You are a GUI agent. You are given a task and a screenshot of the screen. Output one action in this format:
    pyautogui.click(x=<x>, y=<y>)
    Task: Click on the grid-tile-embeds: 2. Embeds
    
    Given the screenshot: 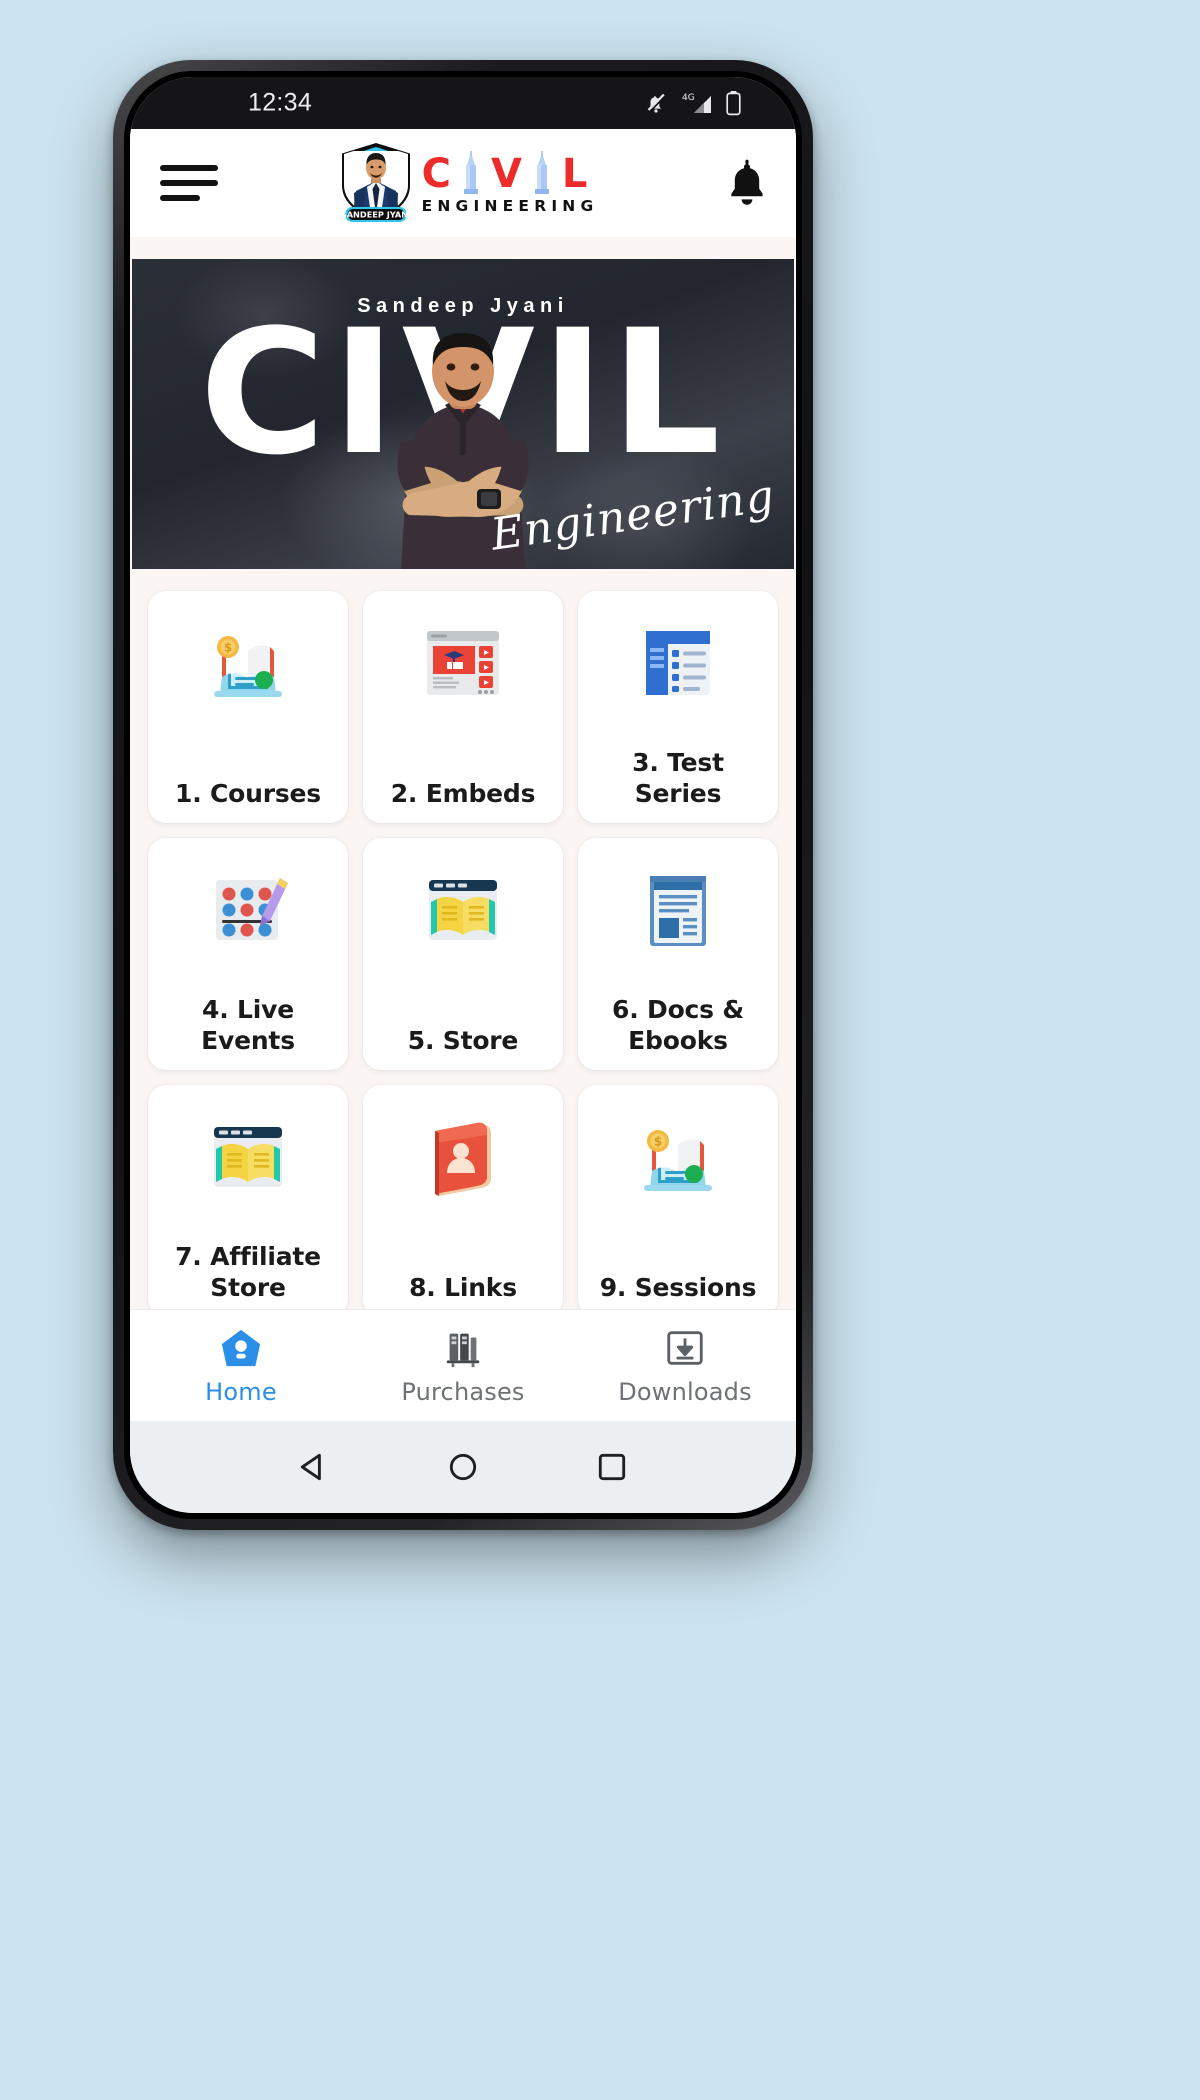 What is the action you would take?
    pyautogui.click(x=463, y=707)
    